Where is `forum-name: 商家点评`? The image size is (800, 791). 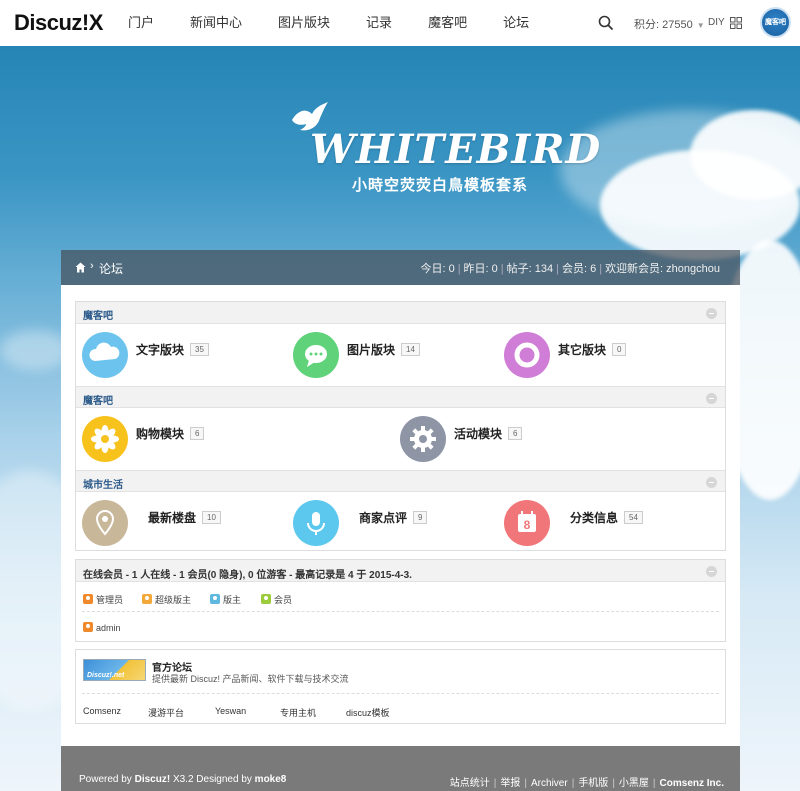
forum-name: 商家点评 is located at coordinates (383, 517).